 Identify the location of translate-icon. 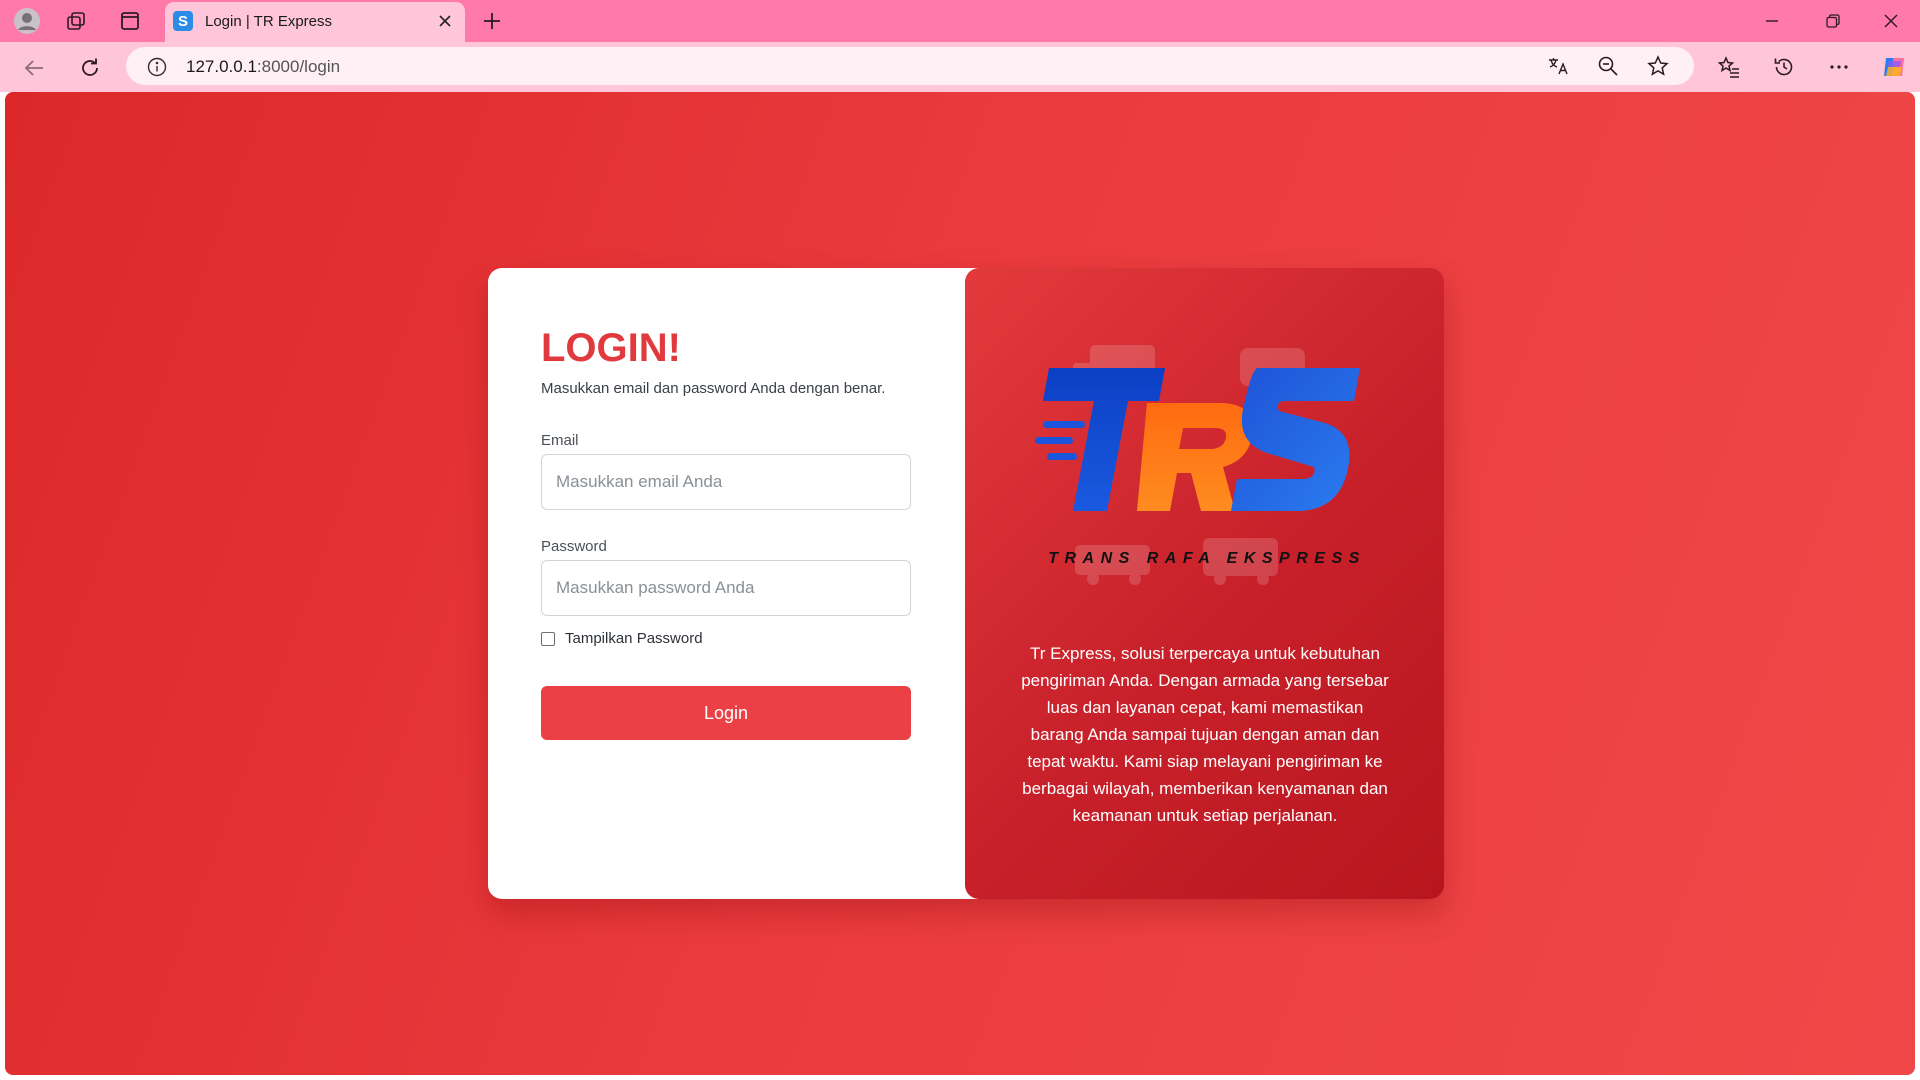
(1558, 66).